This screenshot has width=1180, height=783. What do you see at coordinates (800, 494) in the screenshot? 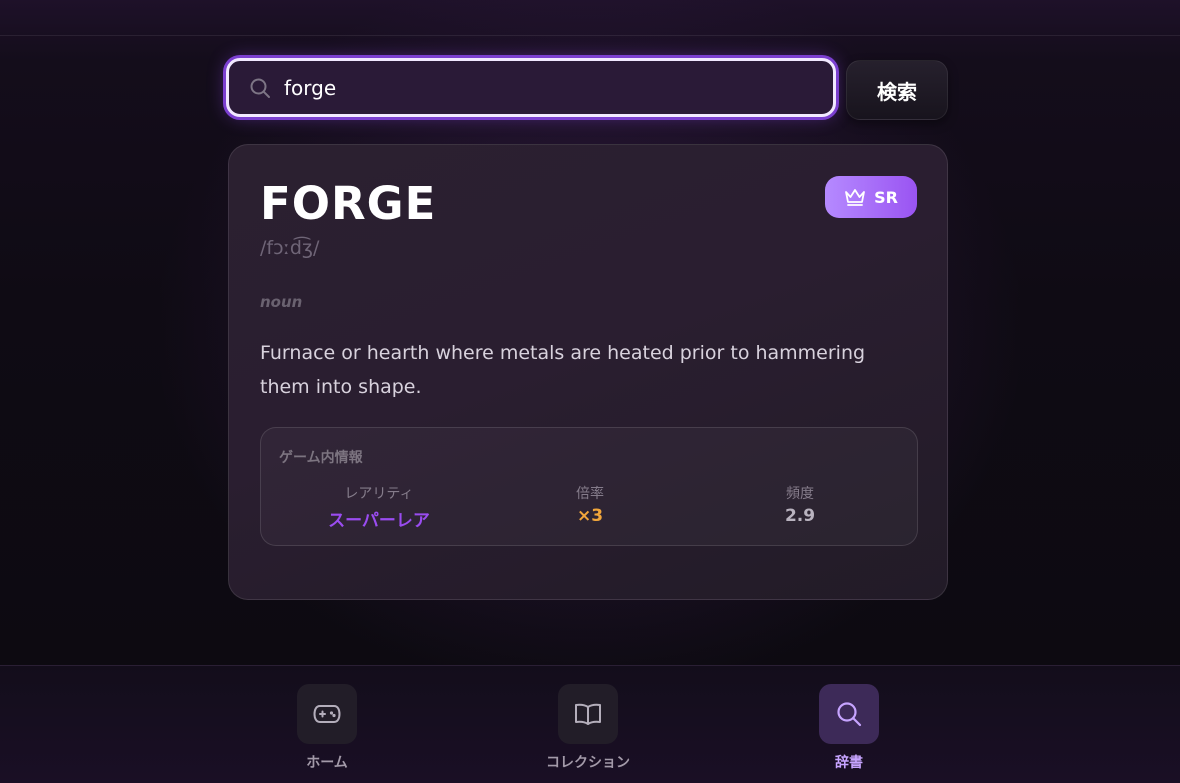
I see `stat-label: 頻度` at bounding box center [800, 494].